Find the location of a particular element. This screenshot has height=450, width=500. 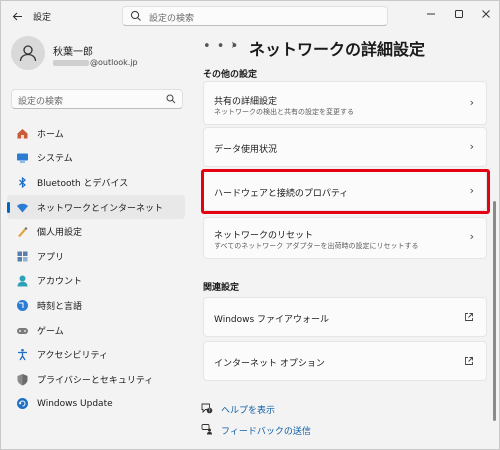

minimize-button is located at coordinates (431, 14).